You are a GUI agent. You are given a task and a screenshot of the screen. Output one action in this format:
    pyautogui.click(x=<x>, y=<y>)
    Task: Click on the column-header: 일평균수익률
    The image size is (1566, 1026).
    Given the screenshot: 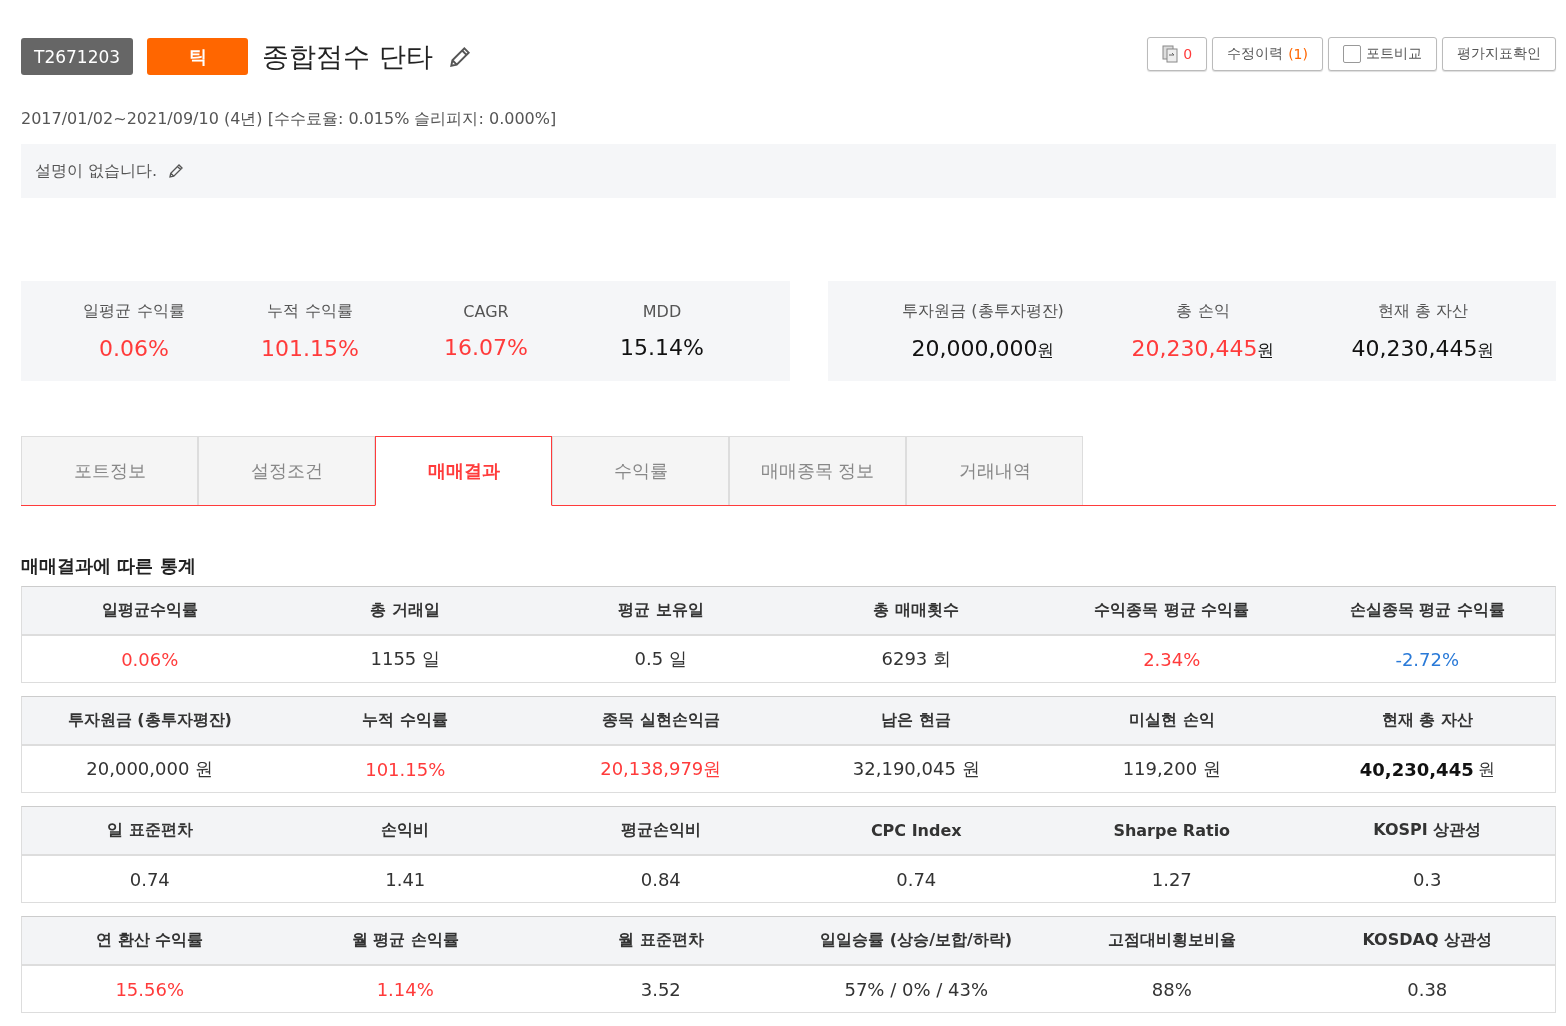 What is the action you would take?
    pyautogui.click(x=150, y=611)
    